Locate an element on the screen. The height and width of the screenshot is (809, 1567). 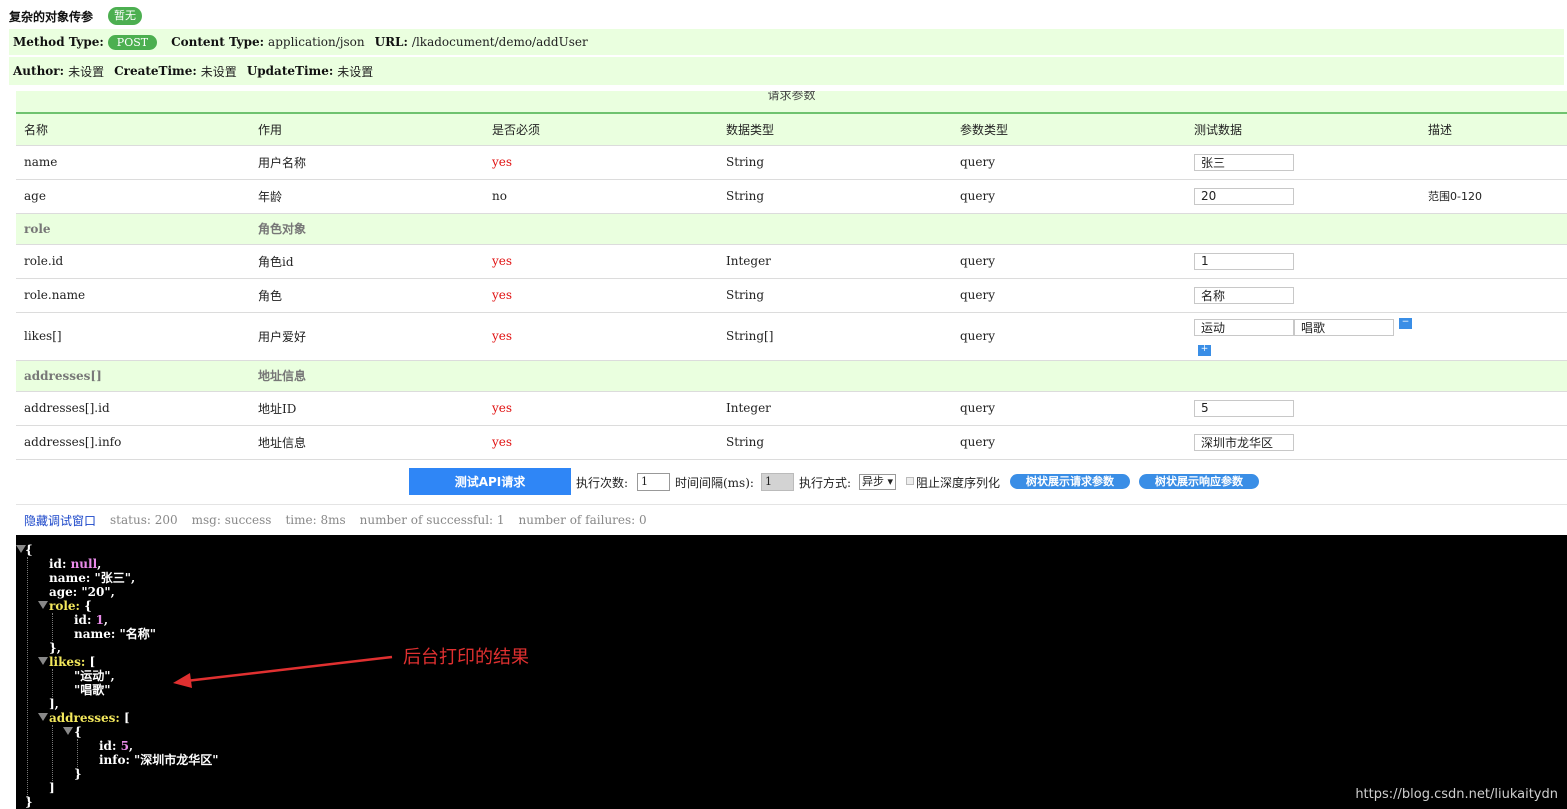
group-desc: 角色对象 is located at coordinates (367, 229).